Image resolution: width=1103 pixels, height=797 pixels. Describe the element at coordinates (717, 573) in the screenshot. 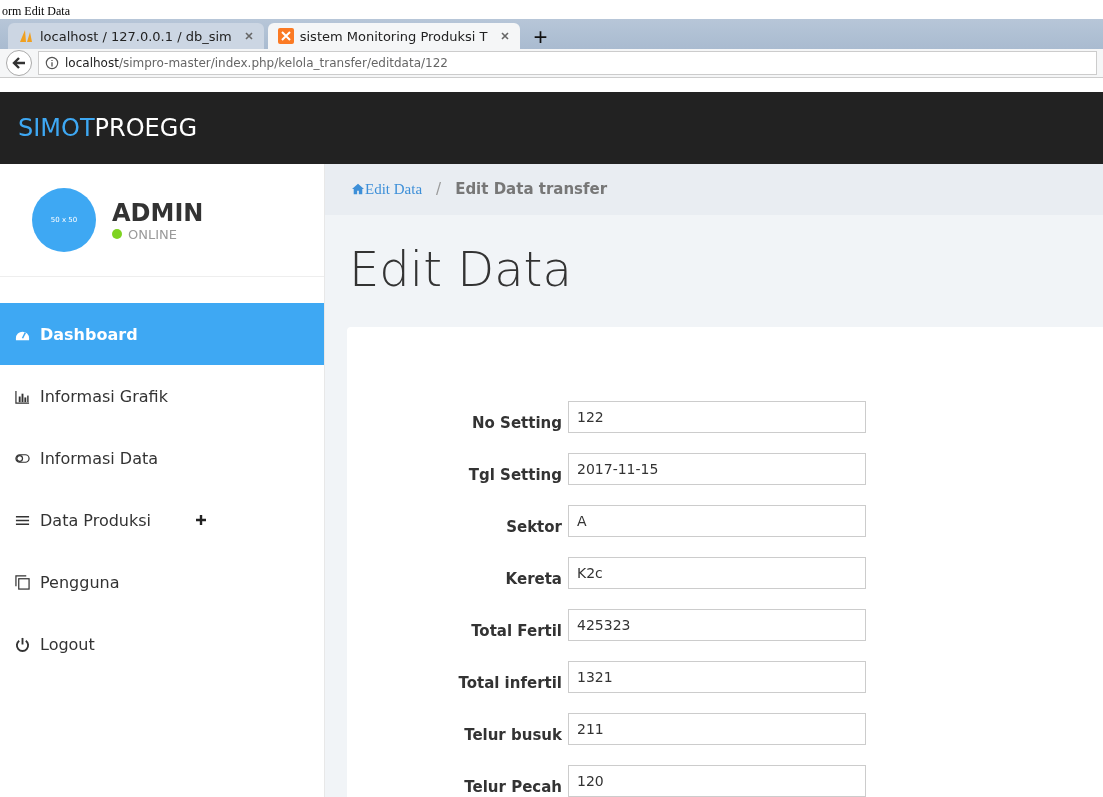

I see `input-field: K2c` at that location.